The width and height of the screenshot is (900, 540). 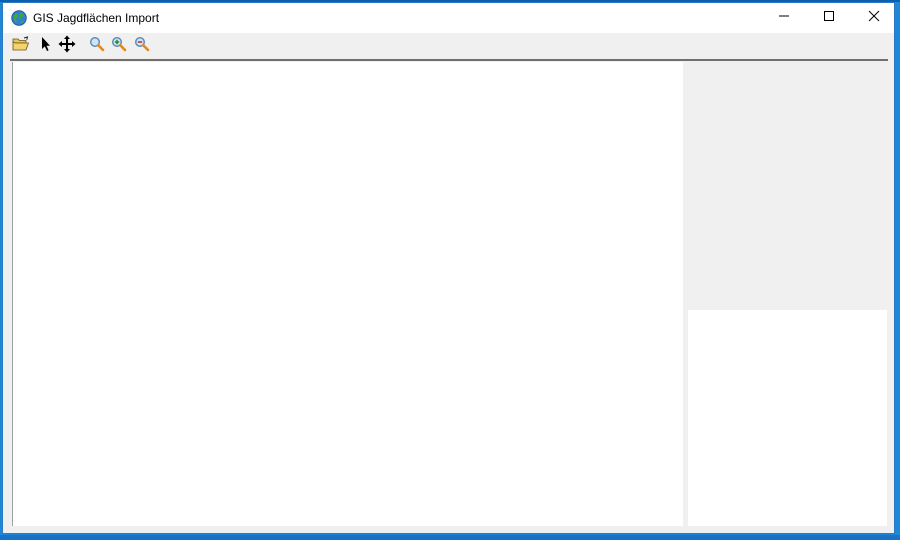 I want to click on arrow-pointer-icon, so click(x=45, y=46).